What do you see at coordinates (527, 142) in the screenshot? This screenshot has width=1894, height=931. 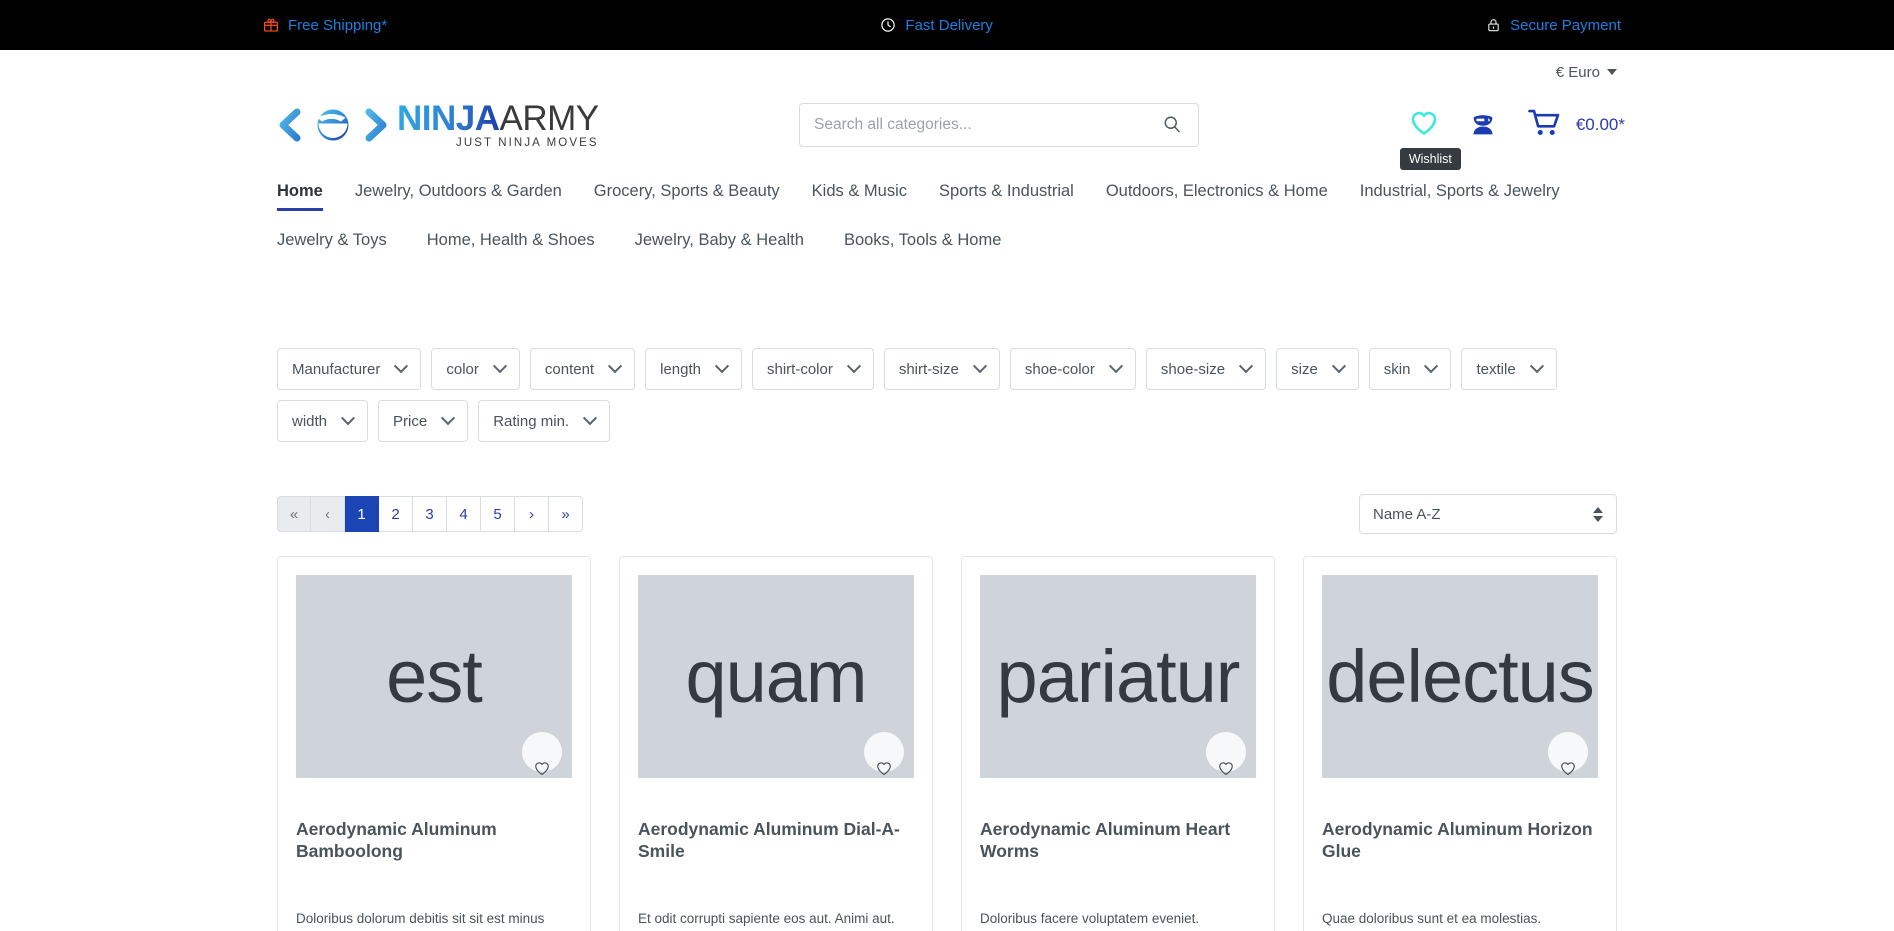 I see `logo-tagline: JUST NINJA MOVES` at bounding box center [527, 142].